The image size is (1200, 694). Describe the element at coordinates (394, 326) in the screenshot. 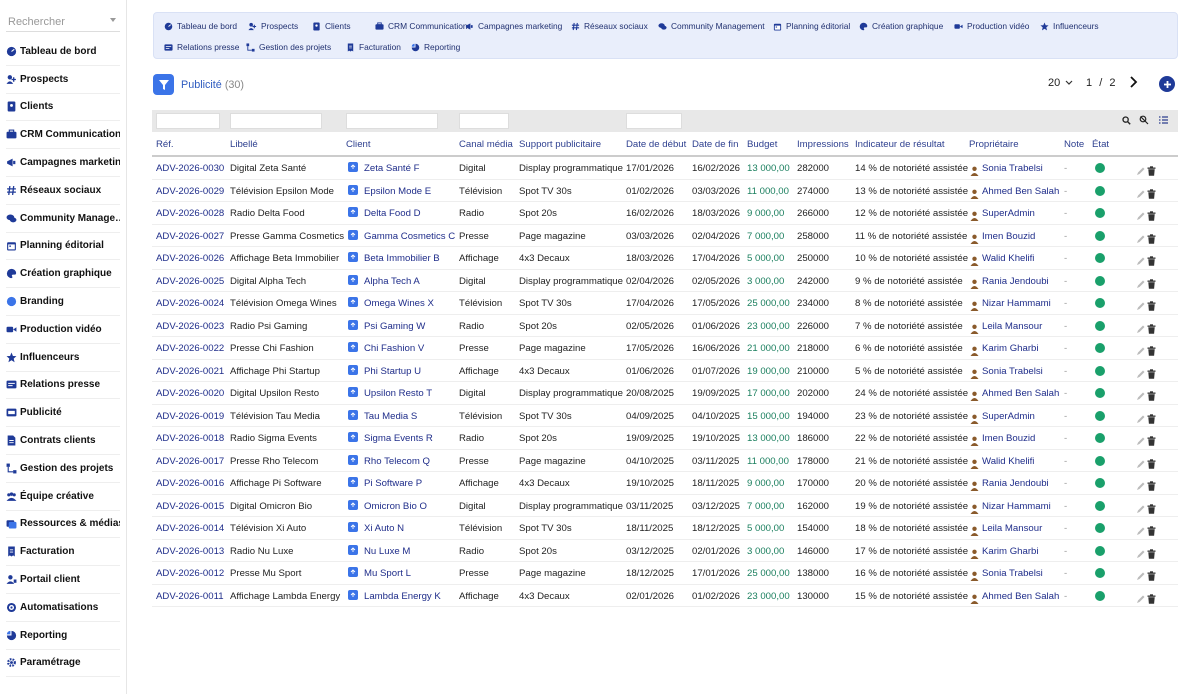

I see `cell-client: Psi Gaming W` at that location.